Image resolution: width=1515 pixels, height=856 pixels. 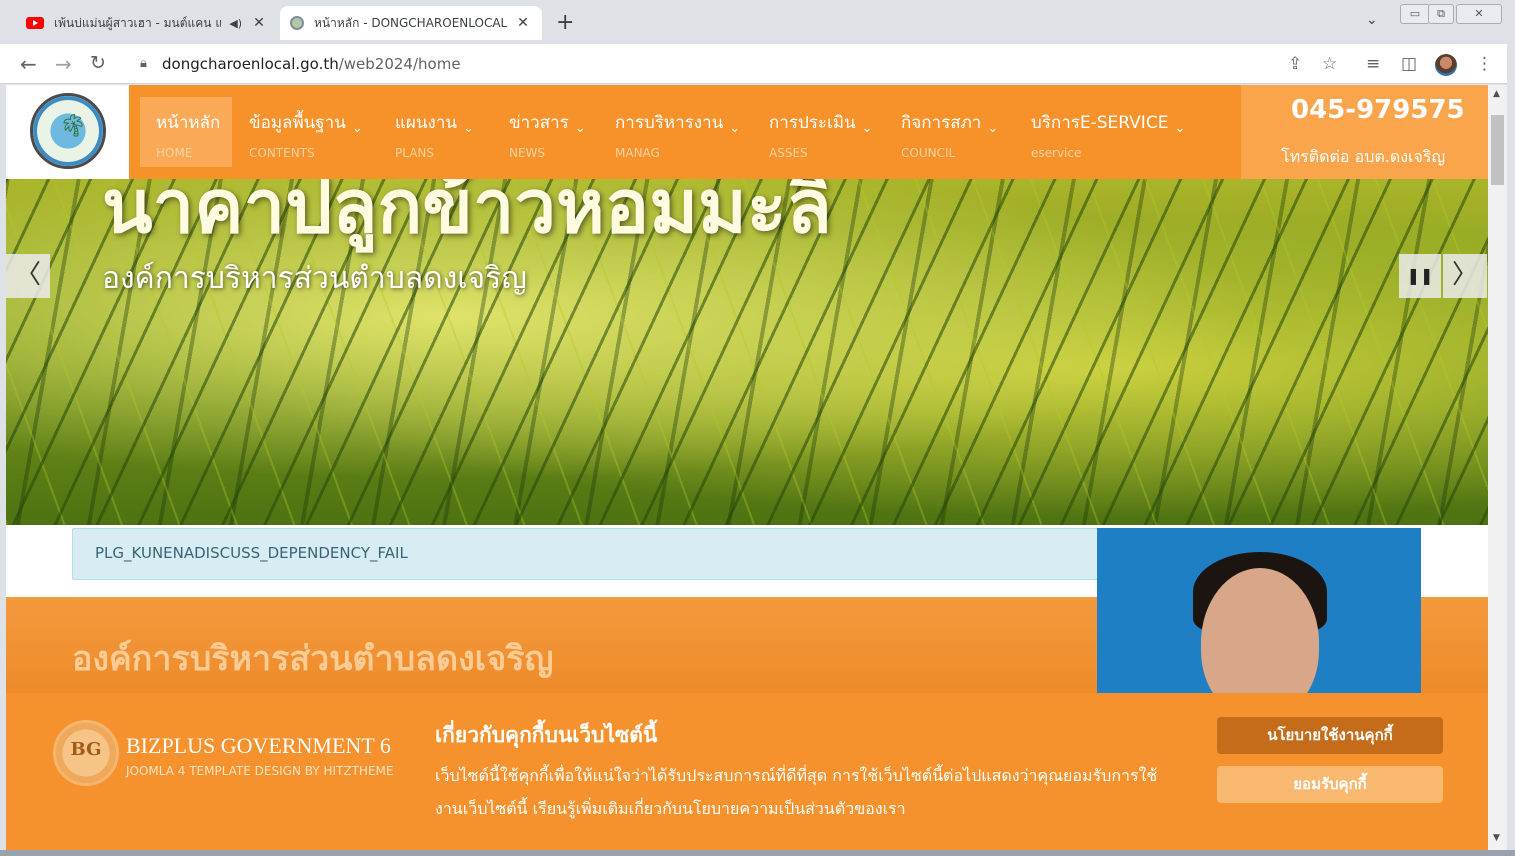 What do you see at coordinates (1415, 14) in the screenshot?
I see `minimize-icon: ▭` at bounding box center [1415, 14].